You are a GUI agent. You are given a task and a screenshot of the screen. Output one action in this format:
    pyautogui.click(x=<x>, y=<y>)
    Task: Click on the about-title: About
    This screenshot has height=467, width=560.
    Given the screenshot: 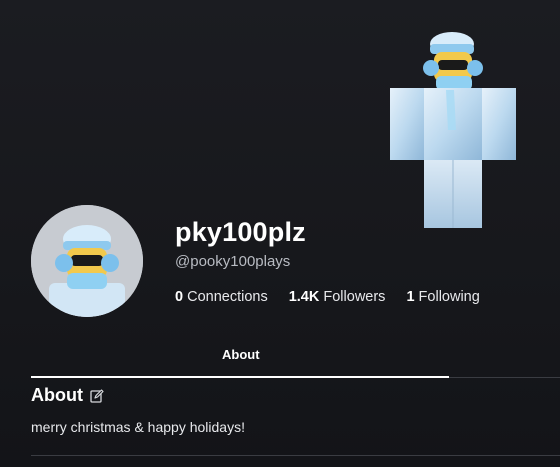 What is the action you would take?
    pyautogui.click(x=57, y=395)
    